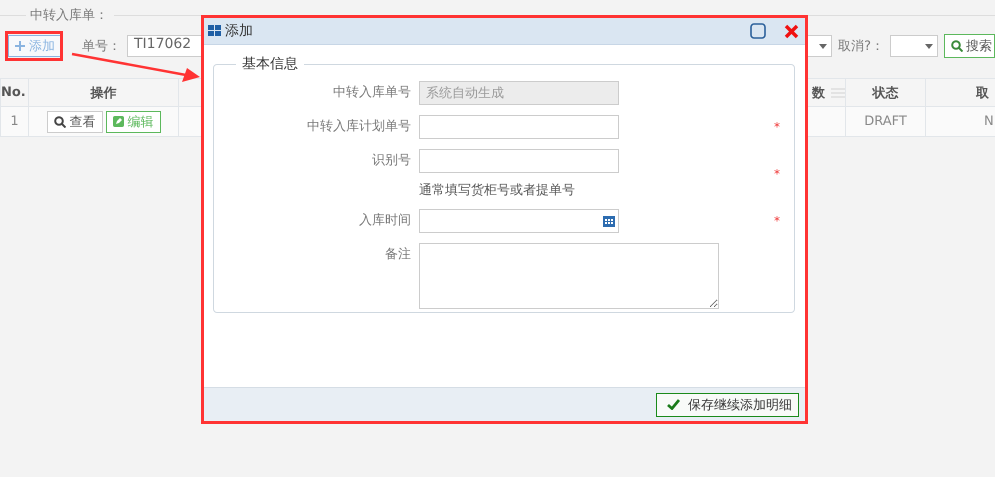  What do you see at coordinates (74, 121) in the screenshot?
I see `view-button: 查看` at bounding box center [74, 121].